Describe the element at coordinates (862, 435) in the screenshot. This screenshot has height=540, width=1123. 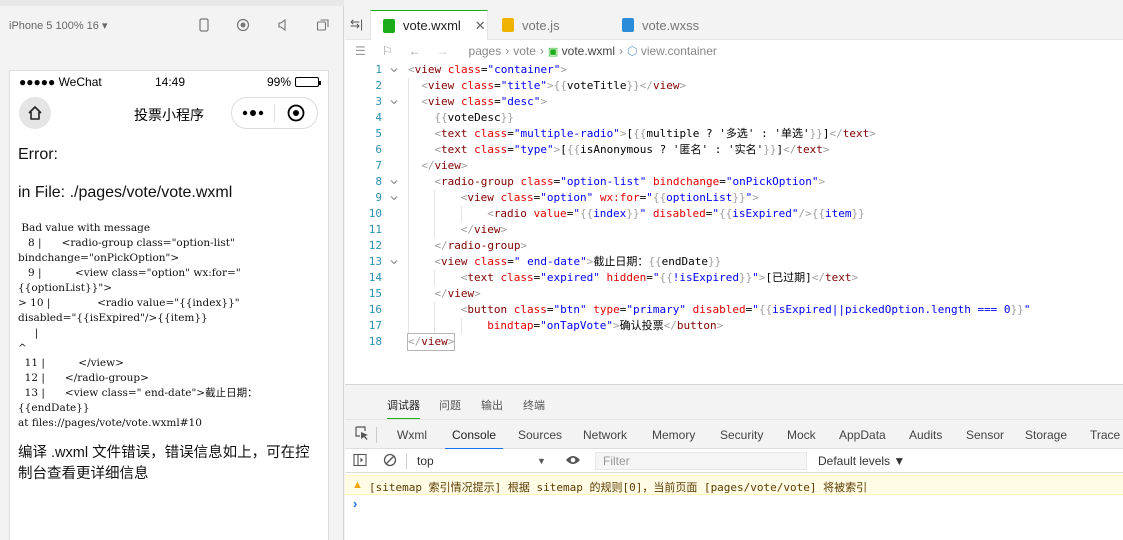
I see `panel-tab-appdata: AppData` at that location.